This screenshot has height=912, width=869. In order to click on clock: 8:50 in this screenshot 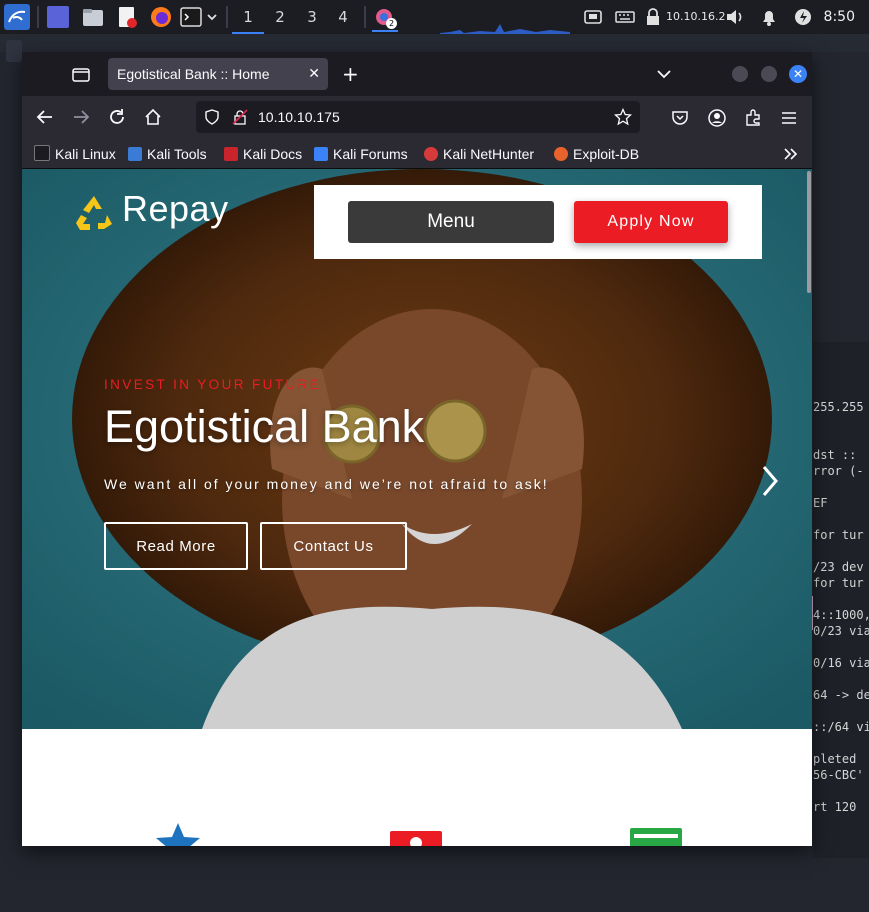, I will do `click(839, 17)`.